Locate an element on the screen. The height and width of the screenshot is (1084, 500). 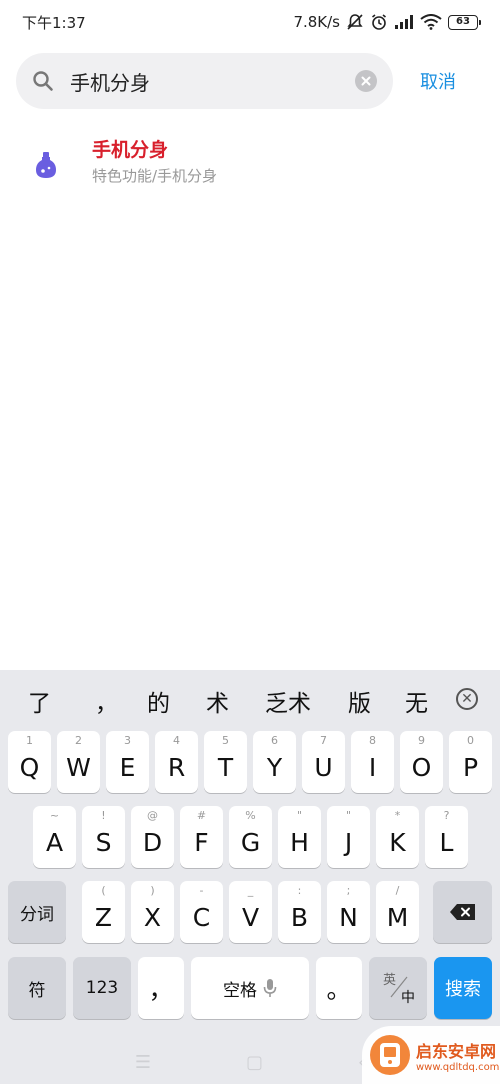
key-f: # F is located at coordinates (201, 837).